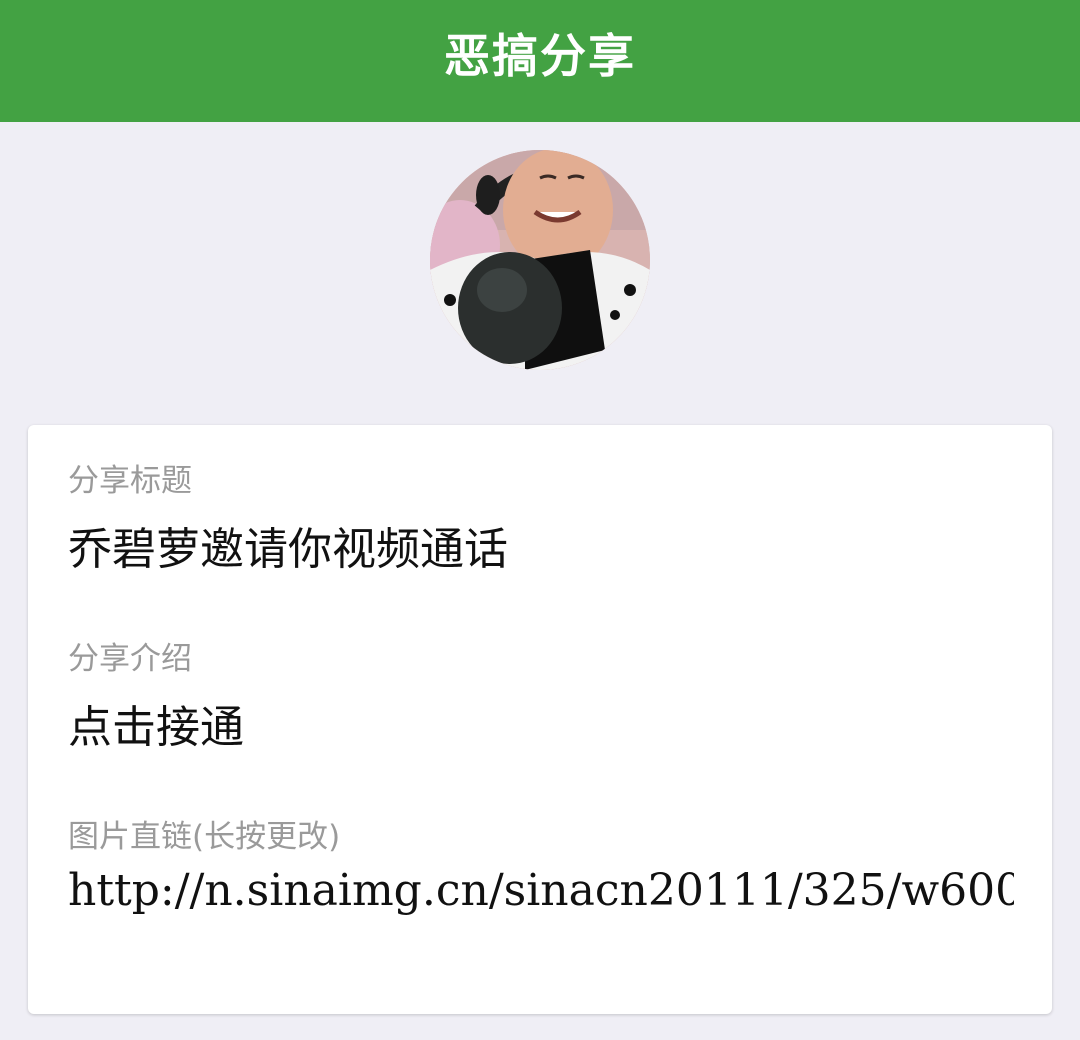  Describe the element at coordinates (288, 545) in the screenshot. I see `share-title-value: 乔碧萝邀请你视频通话` at that location.